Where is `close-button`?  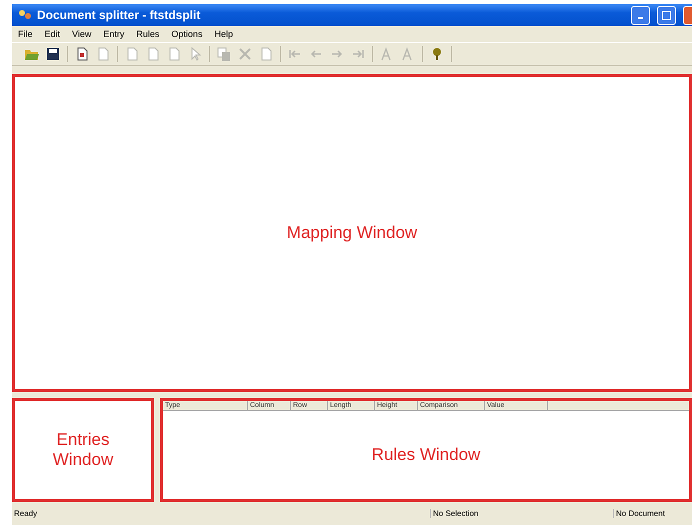
close-button is located at coordinates (687, 15).